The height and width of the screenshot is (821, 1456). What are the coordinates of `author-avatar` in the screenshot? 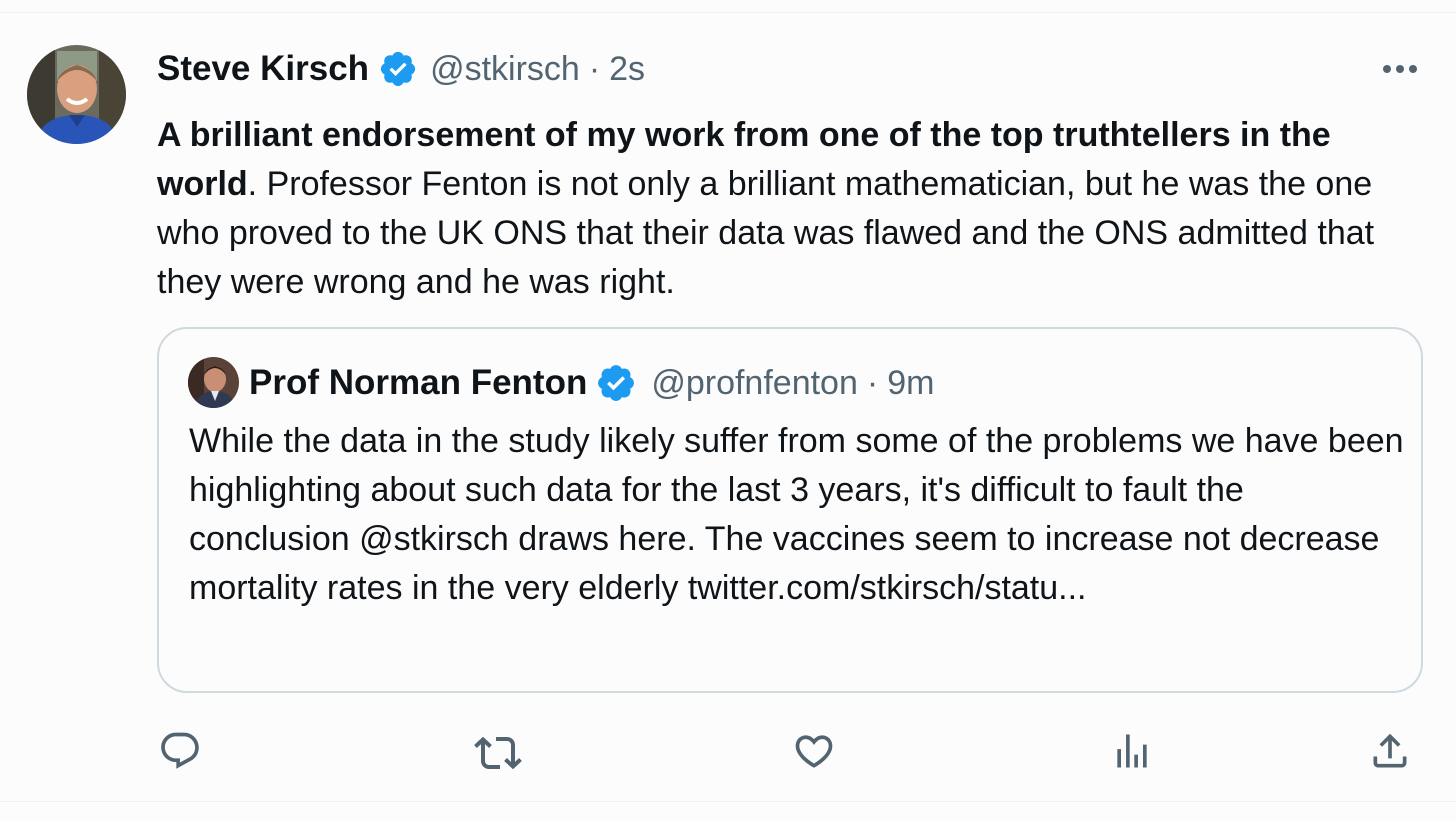 It's located at (76, 94).